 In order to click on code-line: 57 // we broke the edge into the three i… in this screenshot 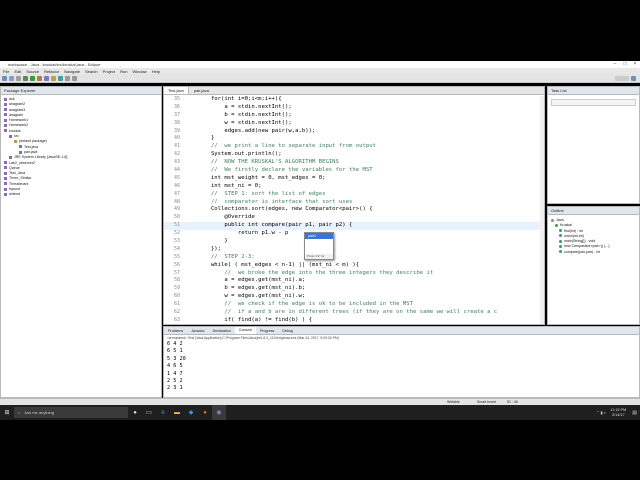, I will do `click(354, 274)`.